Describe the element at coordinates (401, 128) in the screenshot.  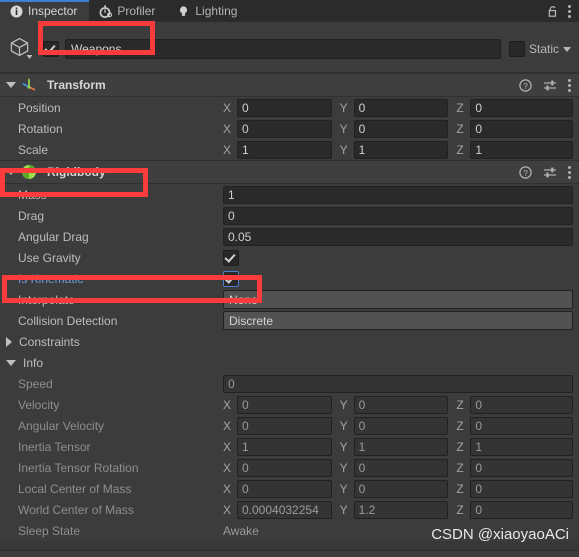
I see `rotation-y-input: 0` at that location.